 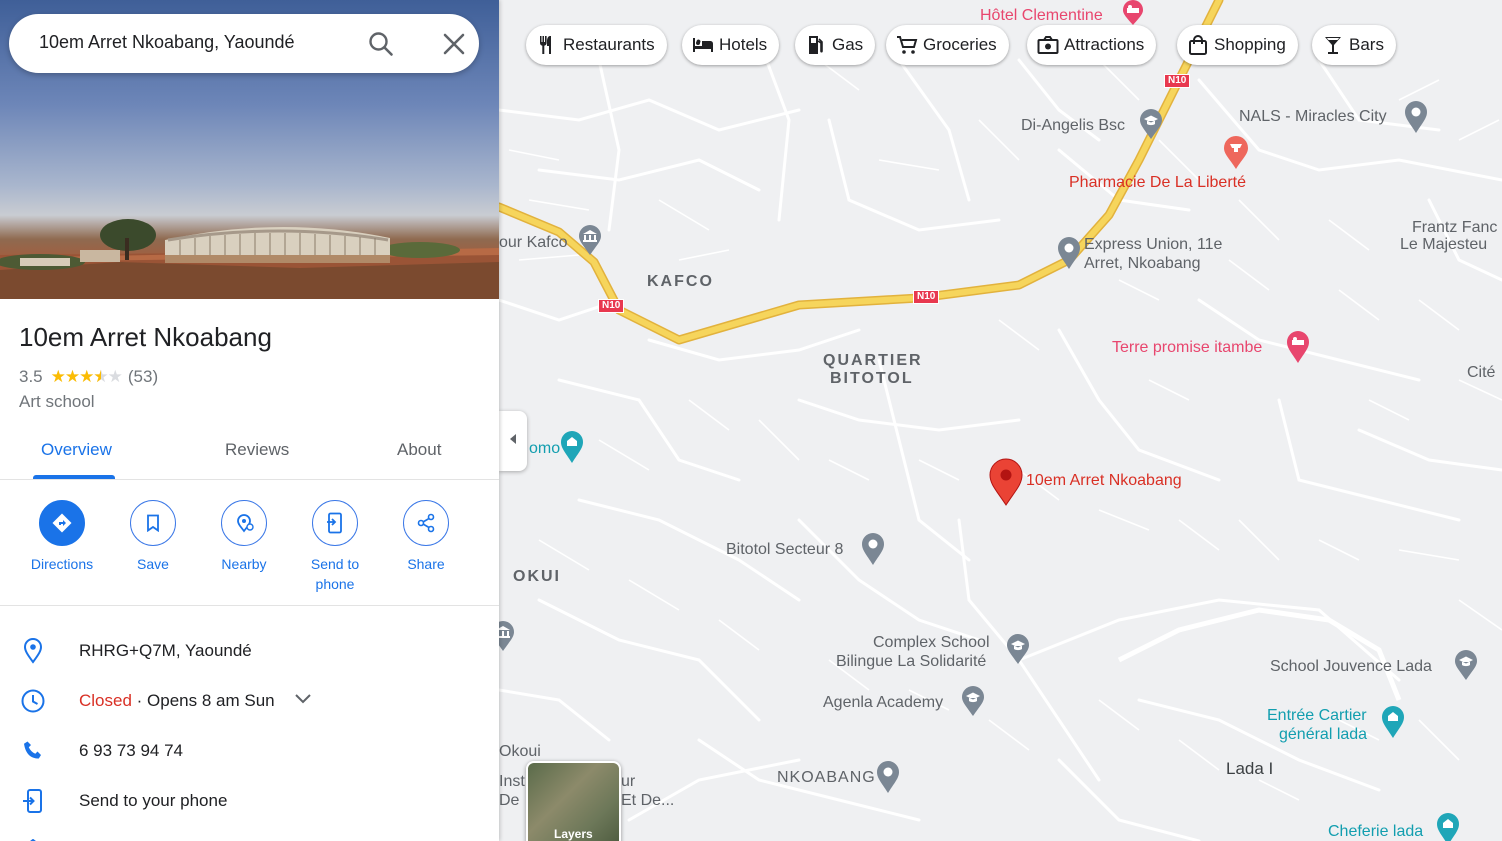 I want to click on poi-label-nals: NALS - Miracles City, so click(x=1313, y=116).